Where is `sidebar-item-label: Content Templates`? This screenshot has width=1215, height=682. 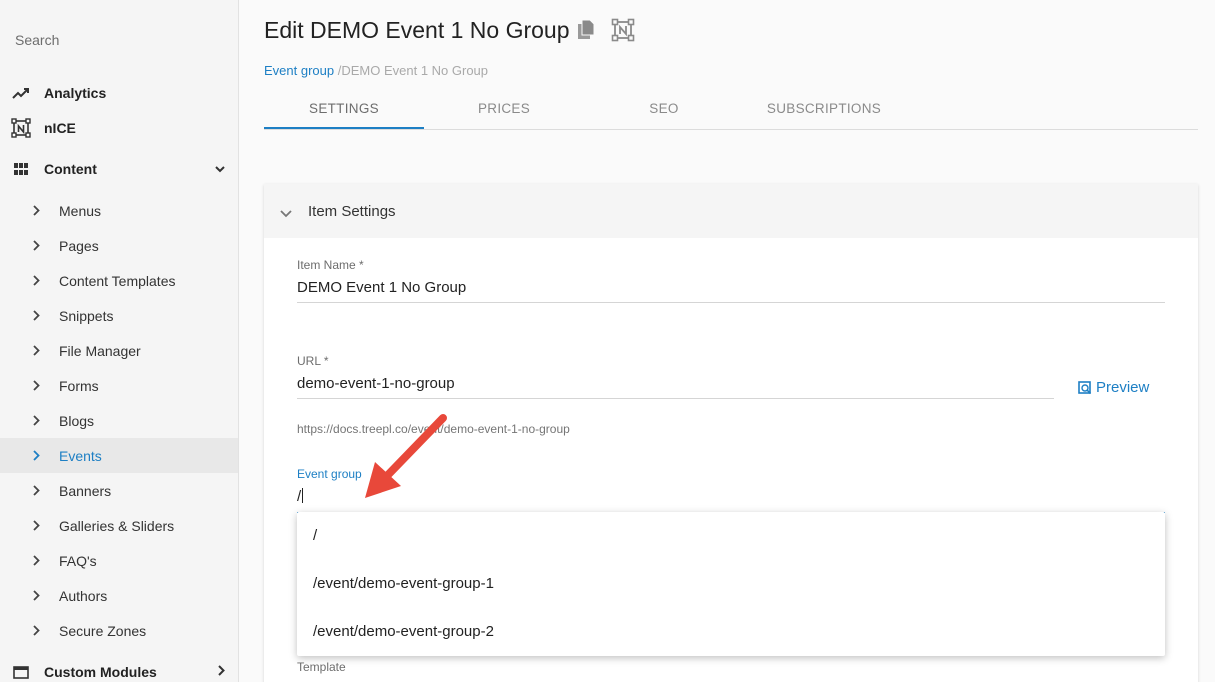
sidebar-item-label: Content Templates is located at coordinates (117, 280).